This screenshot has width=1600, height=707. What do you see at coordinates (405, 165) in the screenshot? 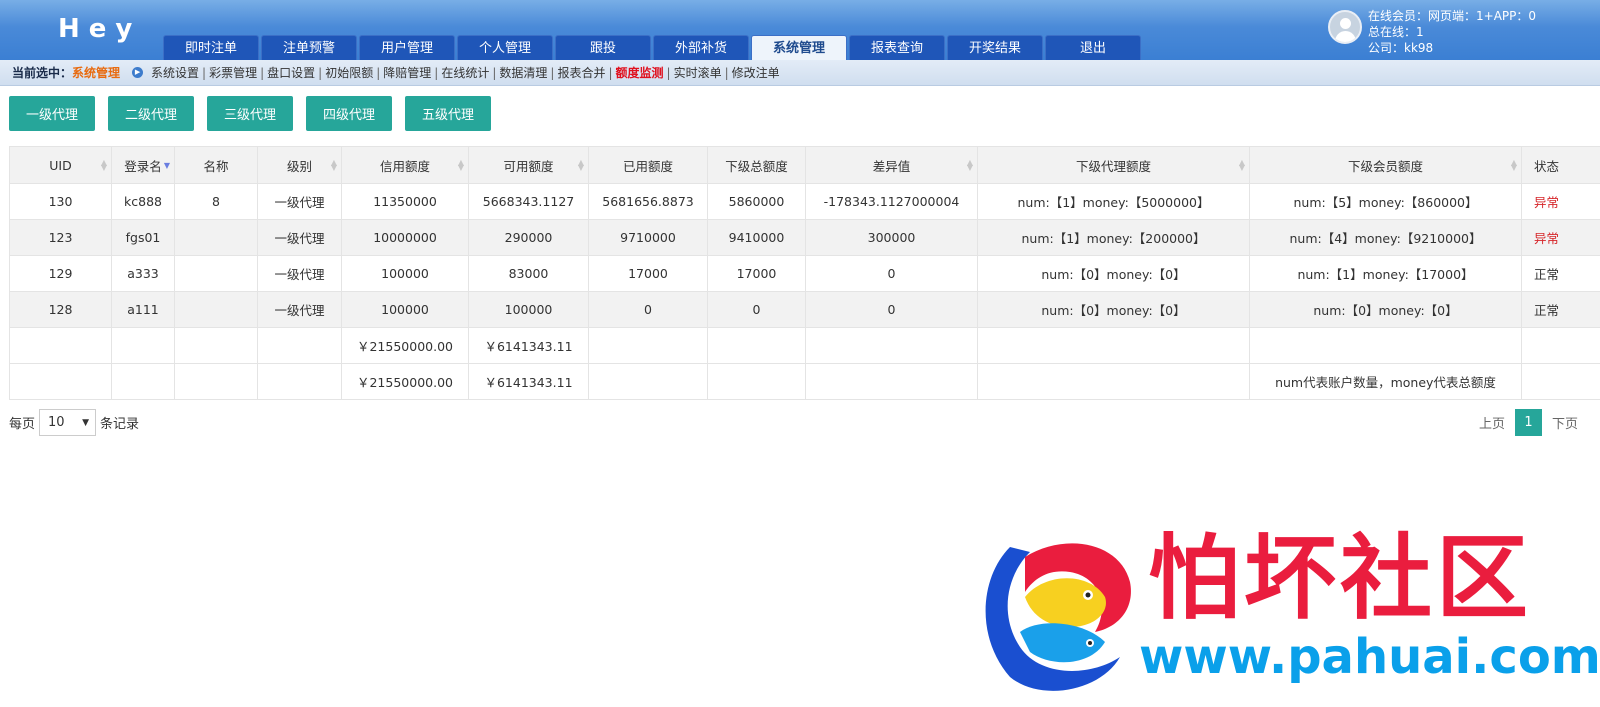
I see `col-header-credit: 信用额度 ▲ ▼` at bounding box center [405, 165].